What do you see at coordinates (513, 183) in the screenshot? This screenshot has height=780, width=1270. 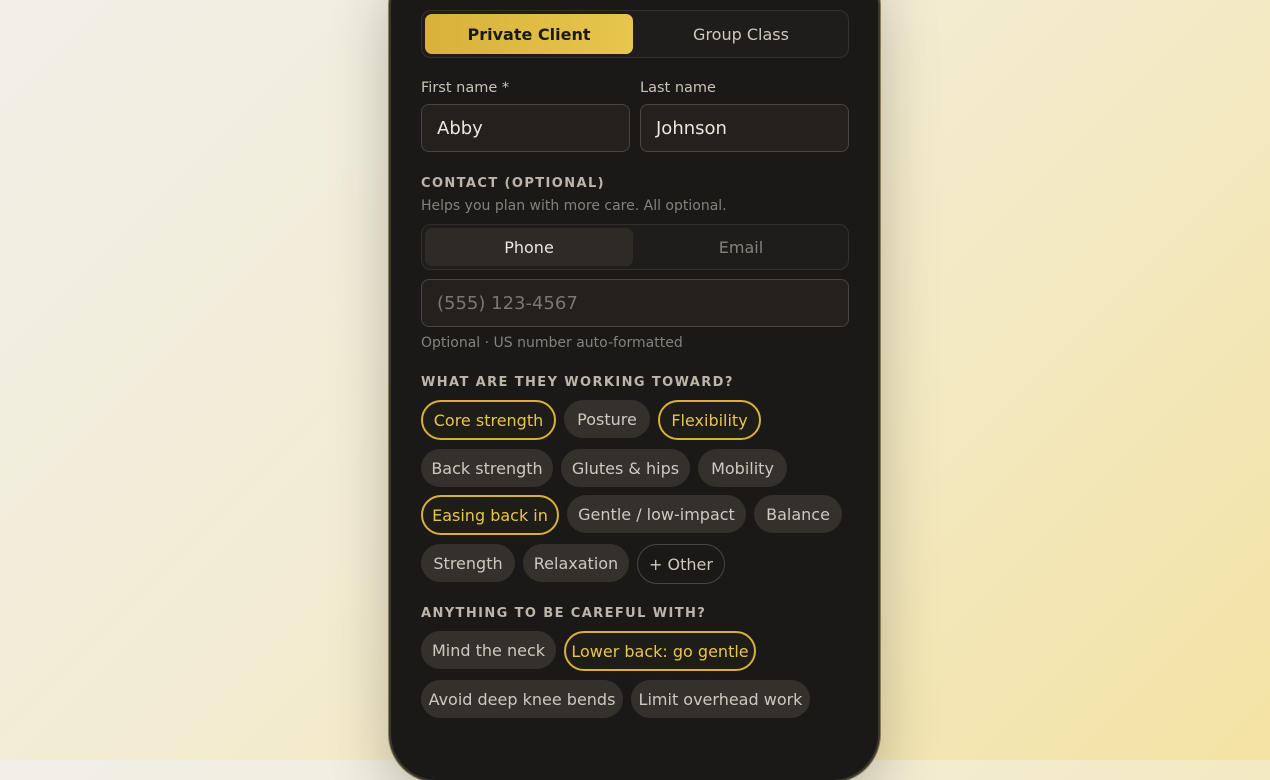 I see `contact-section-title: CONTACT (OPTIONAL)` at bounding box center [513, 183].